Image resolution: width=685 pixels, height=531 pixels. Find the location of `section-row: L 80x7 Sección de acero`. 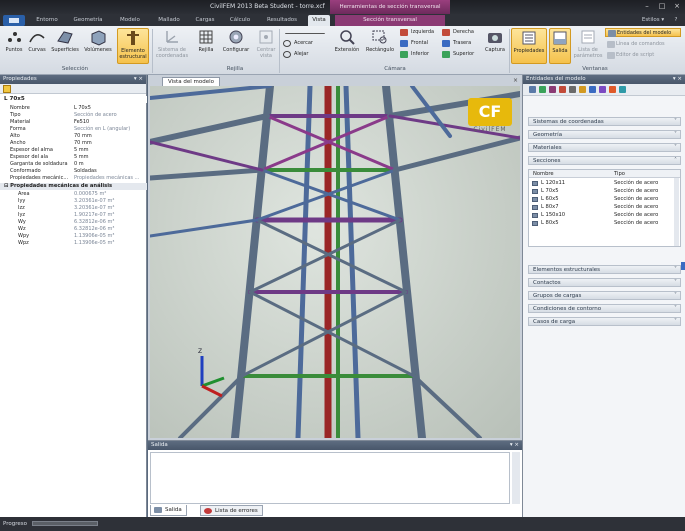

section-row: L 80x7 Sección de acero is located at coordinates (602, 207).